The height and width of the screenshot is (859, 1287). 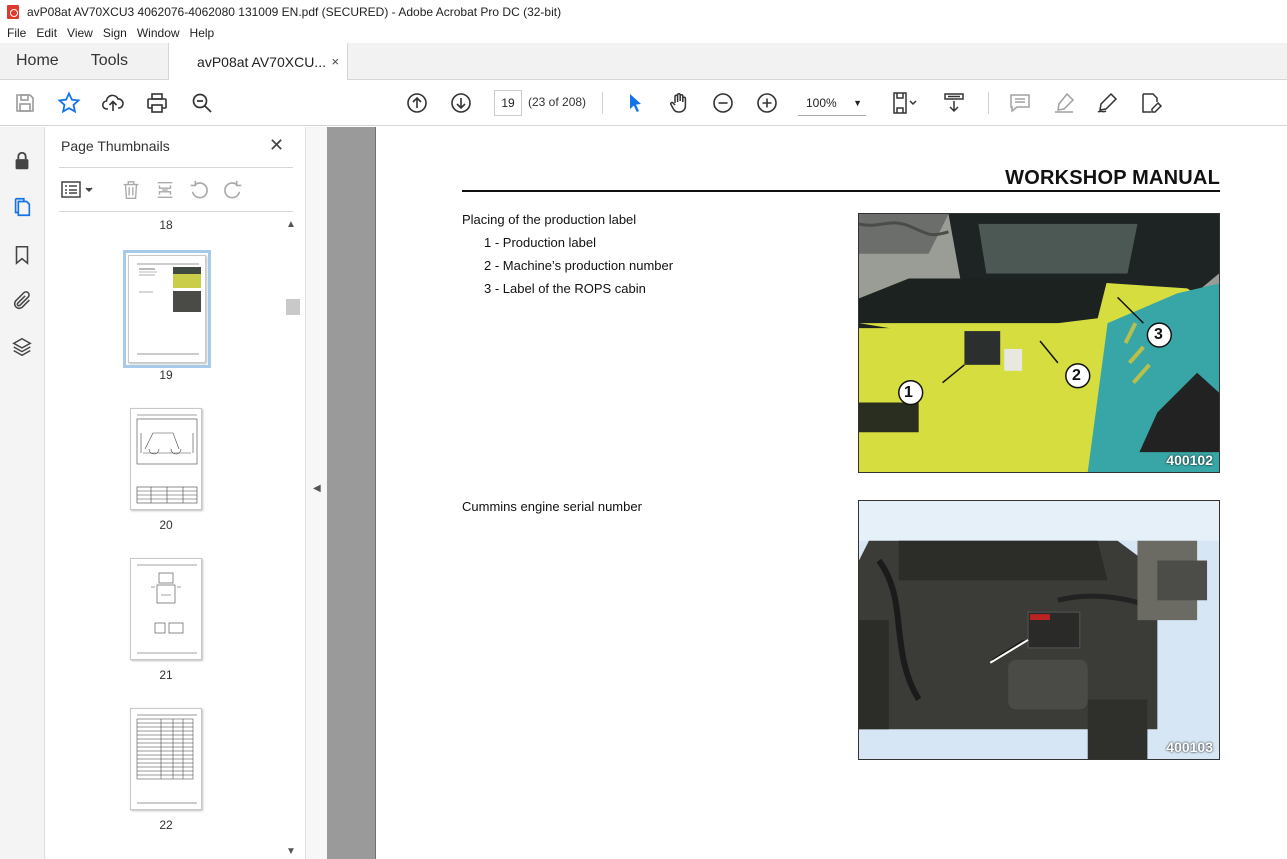 I want to click on scroll-mode-icon, so click(x=954, y=103).